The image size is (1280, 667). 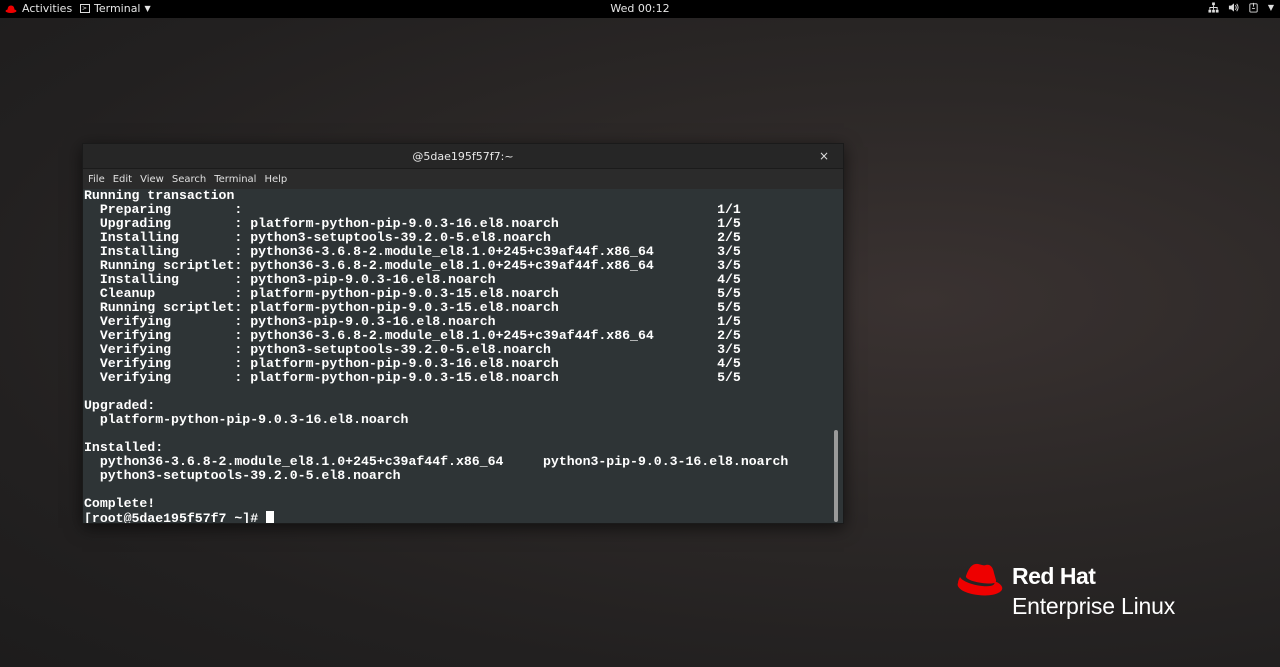 I want to click on terminal-line: Running transaction, so click(x=159, y=196).